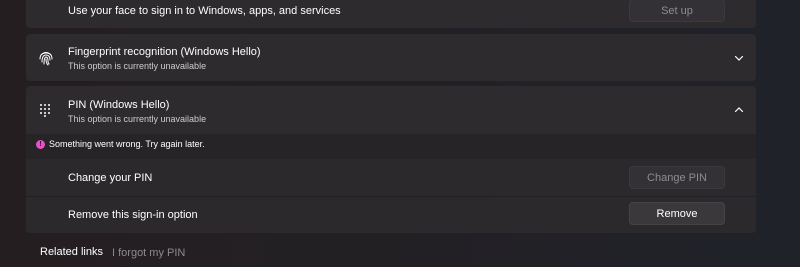 The height and width of the screenshot is (267, 800). I want to click on fingerprint-icon, so click(46, 59).